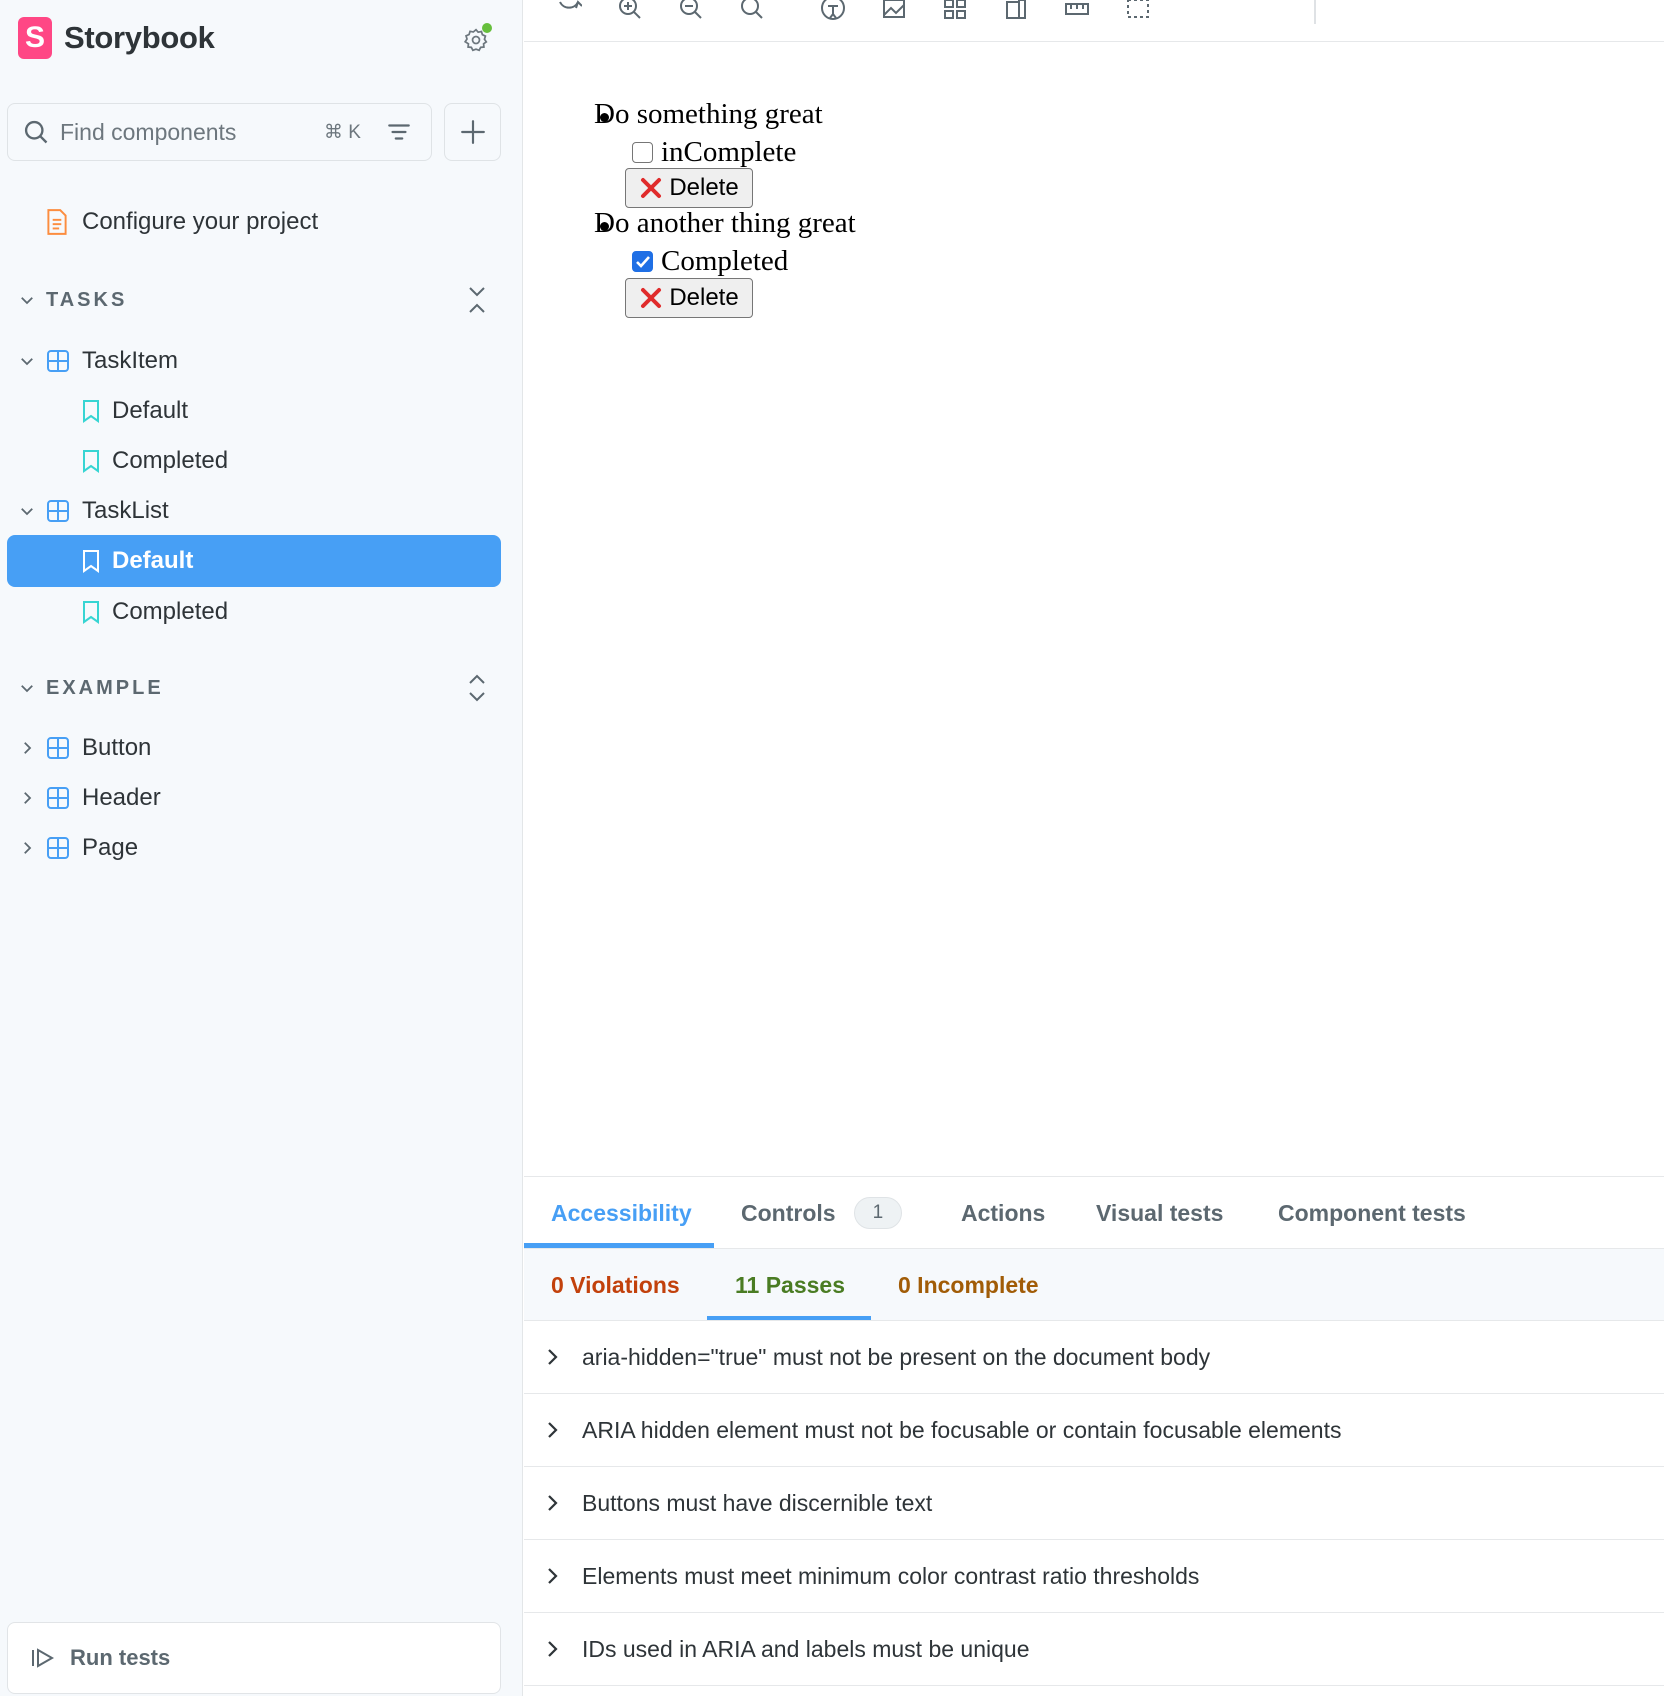  I want to click on viewport-button, so click(1016, 12).